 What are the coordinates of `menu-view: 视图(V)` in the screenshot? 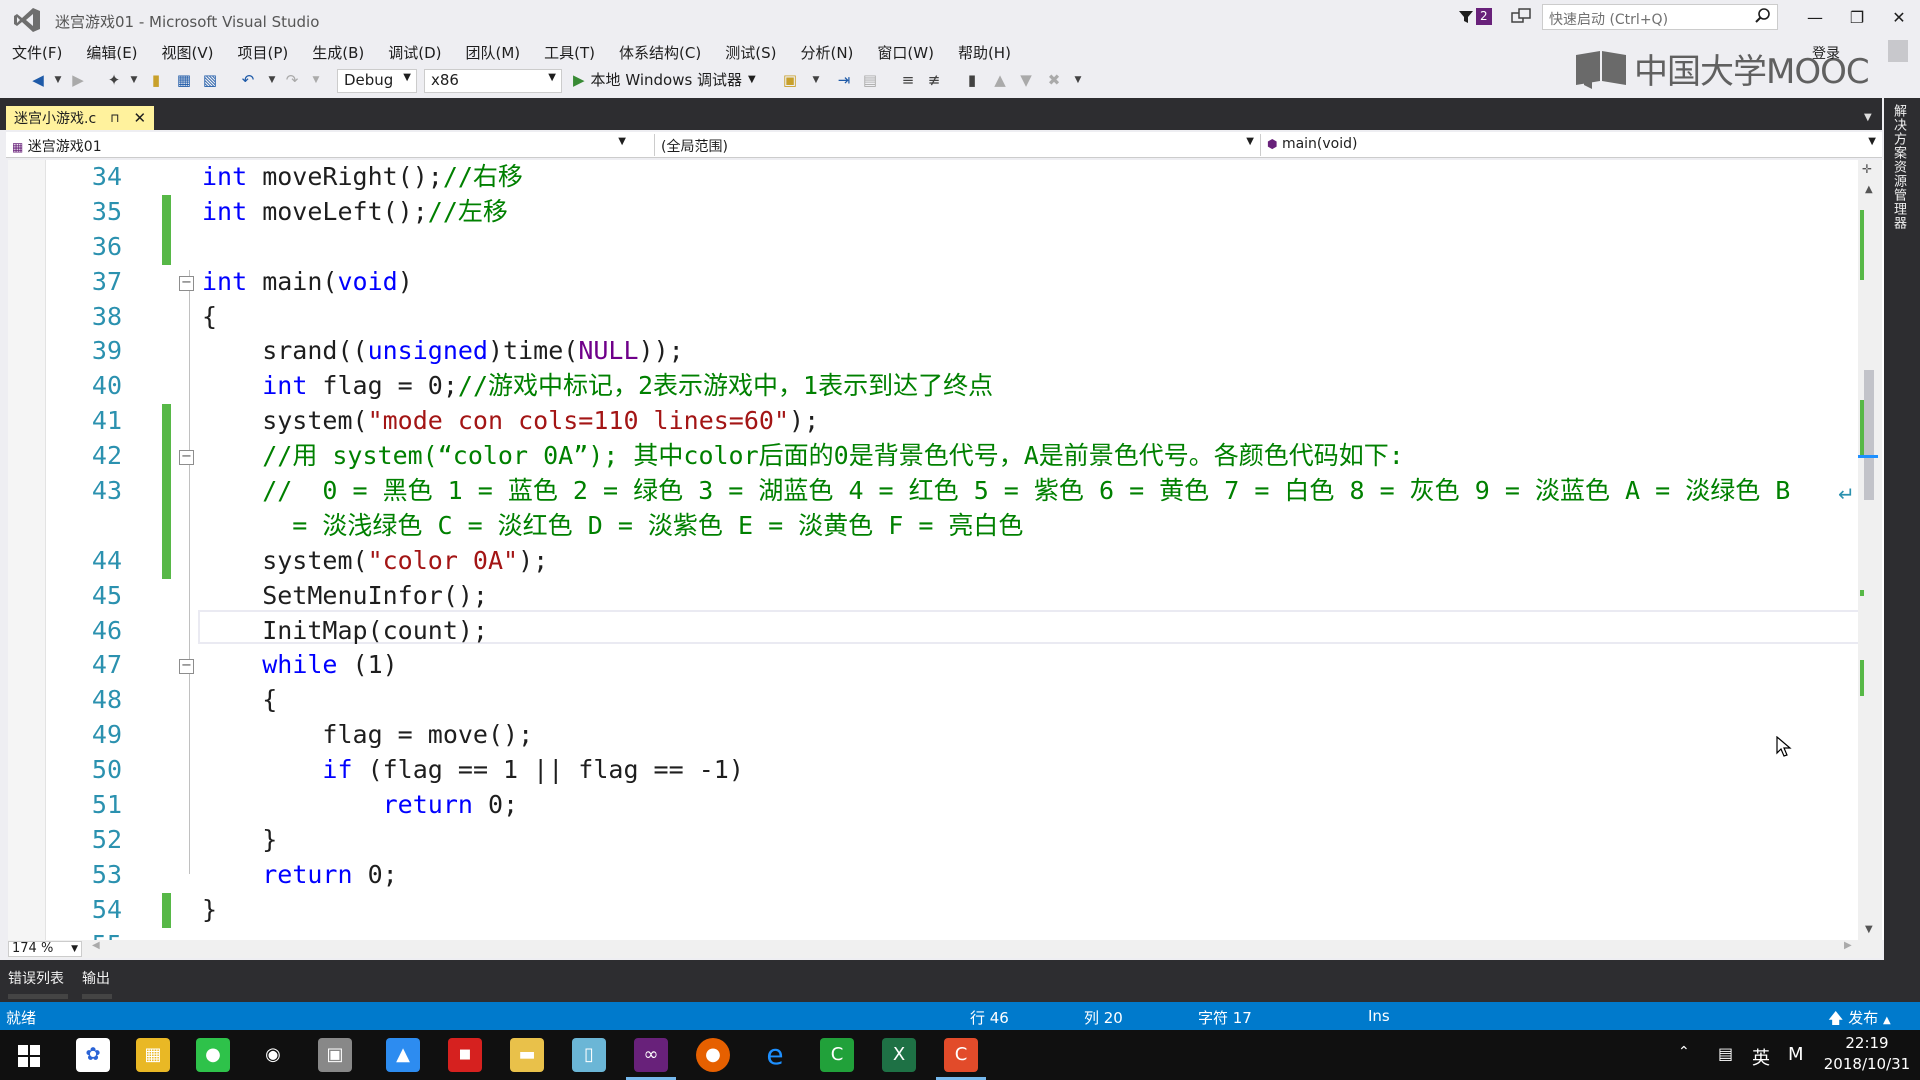 It's located at (188, 52).